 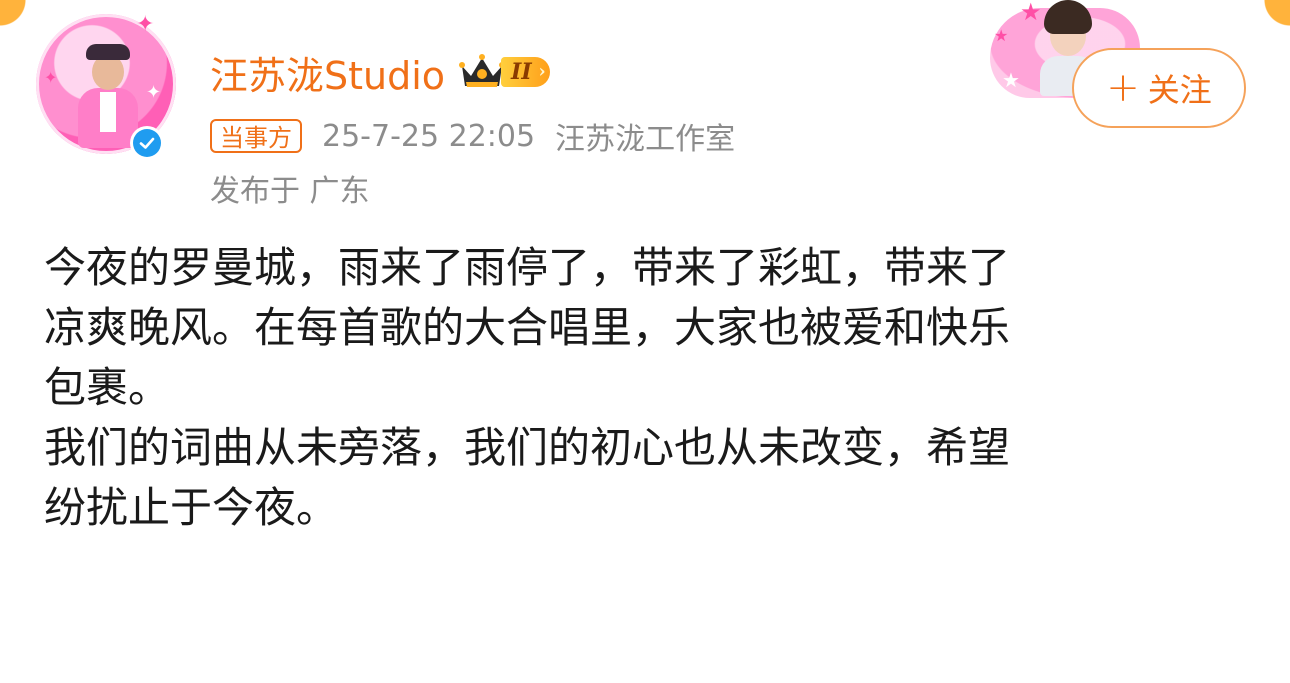 I want to click on avatar-portrait, so click(x=108, y=96).